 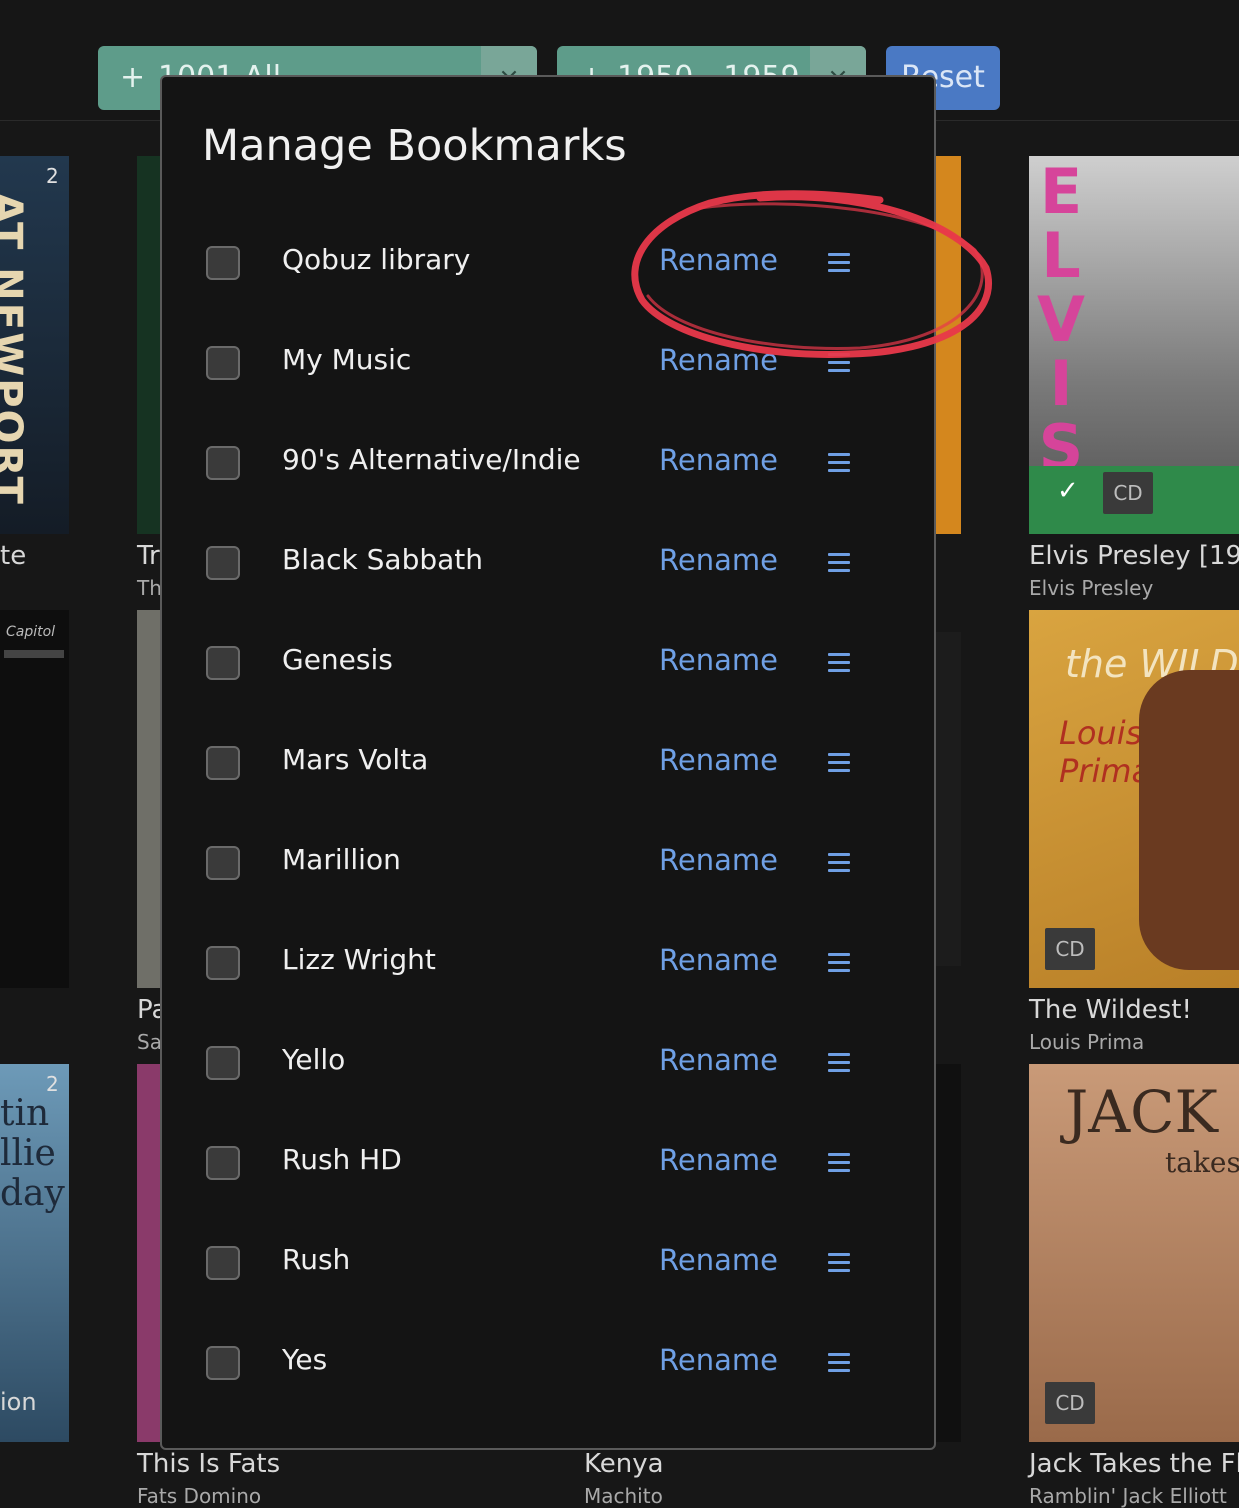 What do you see at coordinates (431, 459) in the screenshot?
I see `bookmark-label: 90's Alternative/Indie` at bounding box center [431, 459].